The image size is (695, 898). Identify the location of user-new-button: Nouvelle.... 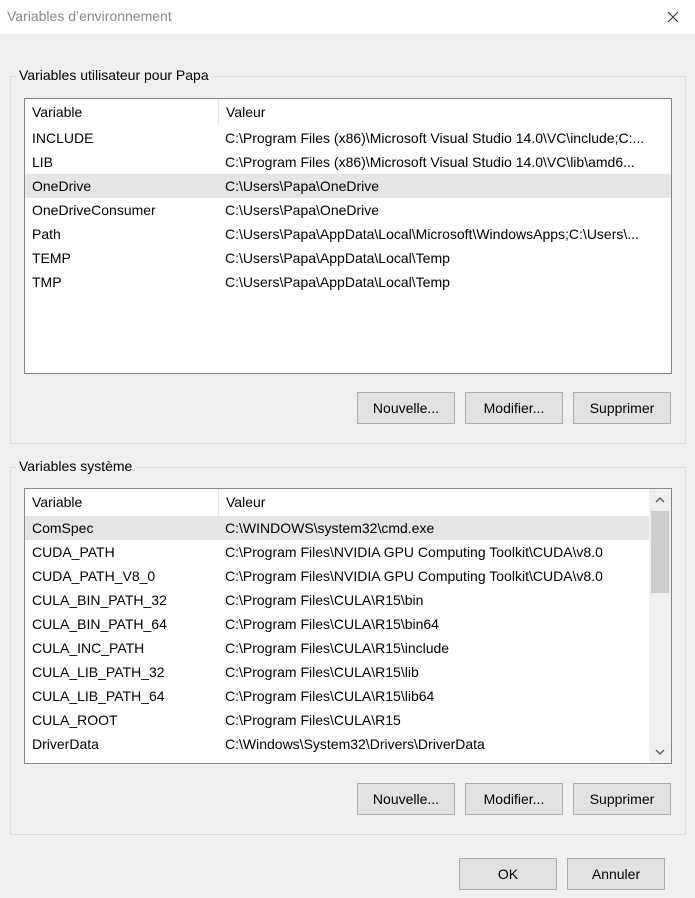
(406, 408).